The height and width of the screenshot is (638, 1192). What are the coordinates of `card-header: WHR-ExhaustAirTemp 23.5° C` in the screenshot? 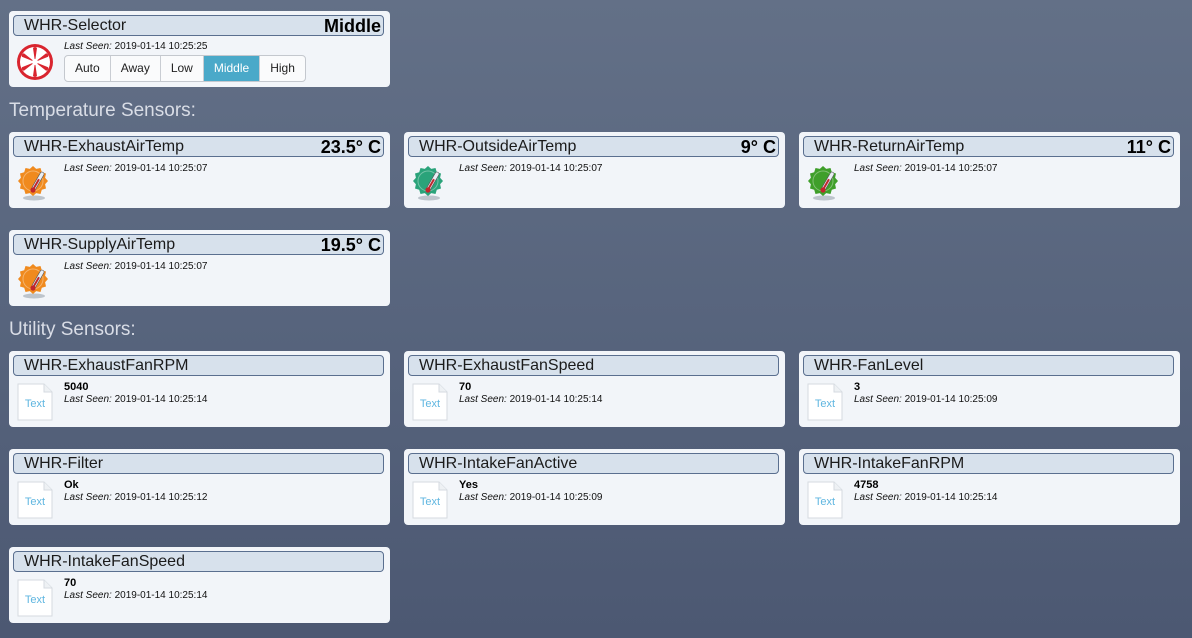 It's located at (198, 146).